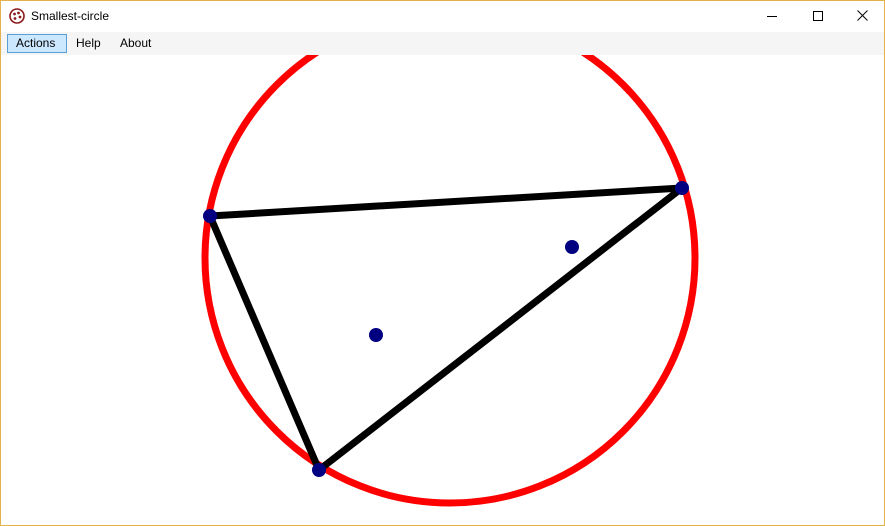  I want to click on window-title: Smallest-circle, so click(70, 16).